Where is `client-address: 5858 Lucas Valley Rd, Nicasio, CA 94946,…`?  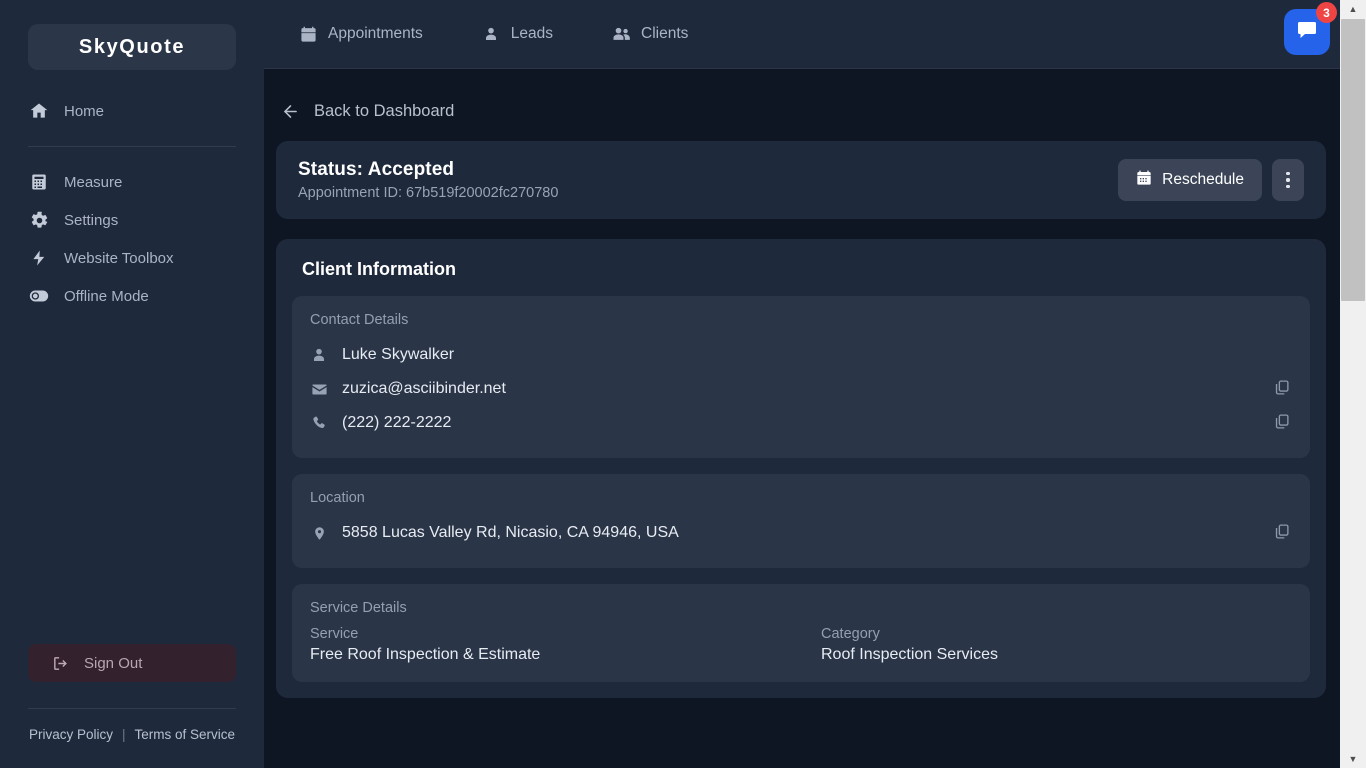 client-address: 5858 Lucas Valley Rd, Nicasio, CA 94946,… is located at coordinates (510, 532).